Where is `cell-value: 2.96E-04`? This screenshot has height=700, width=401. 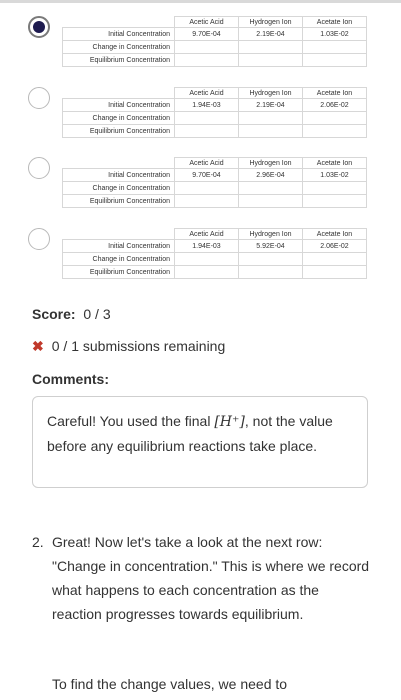
cell-value: 2.96E-04 is located at coordinates (270, 175).